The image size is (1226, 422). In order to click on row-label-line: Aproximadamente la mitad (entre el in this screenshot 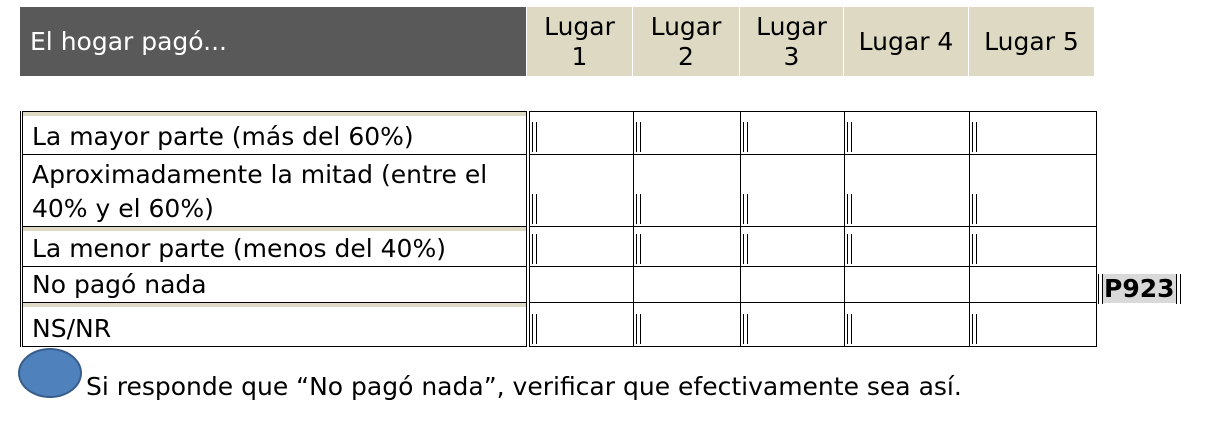, I will do `click(260, 174)`.